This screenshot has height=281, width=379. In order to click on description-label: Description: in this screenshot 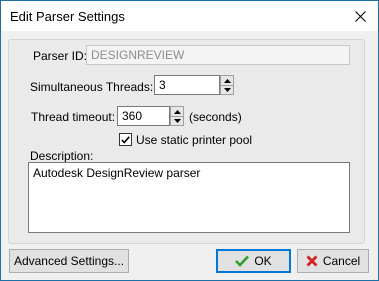, I will do `click(62, 156)`.